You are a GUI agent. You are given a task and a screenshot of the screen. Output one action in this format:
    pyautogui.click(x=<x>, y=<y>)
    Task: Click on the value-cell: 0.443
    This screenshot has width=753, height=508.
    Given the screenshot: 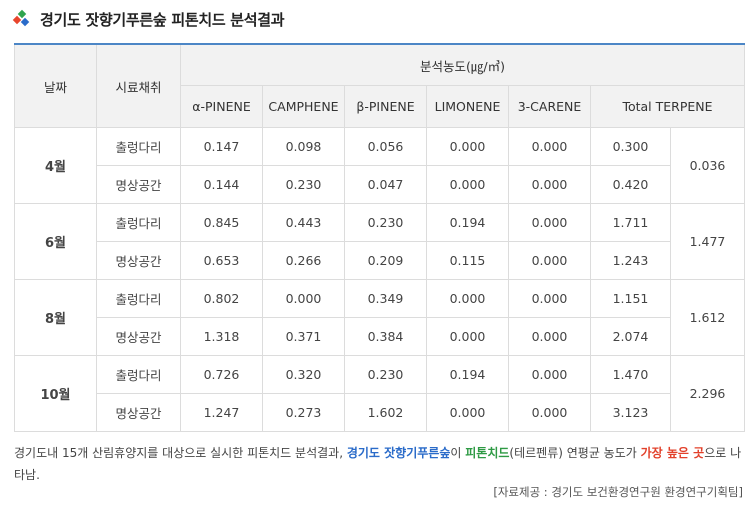 What is the action you would take?
    pyautogui.click(x=303, y=222)
    